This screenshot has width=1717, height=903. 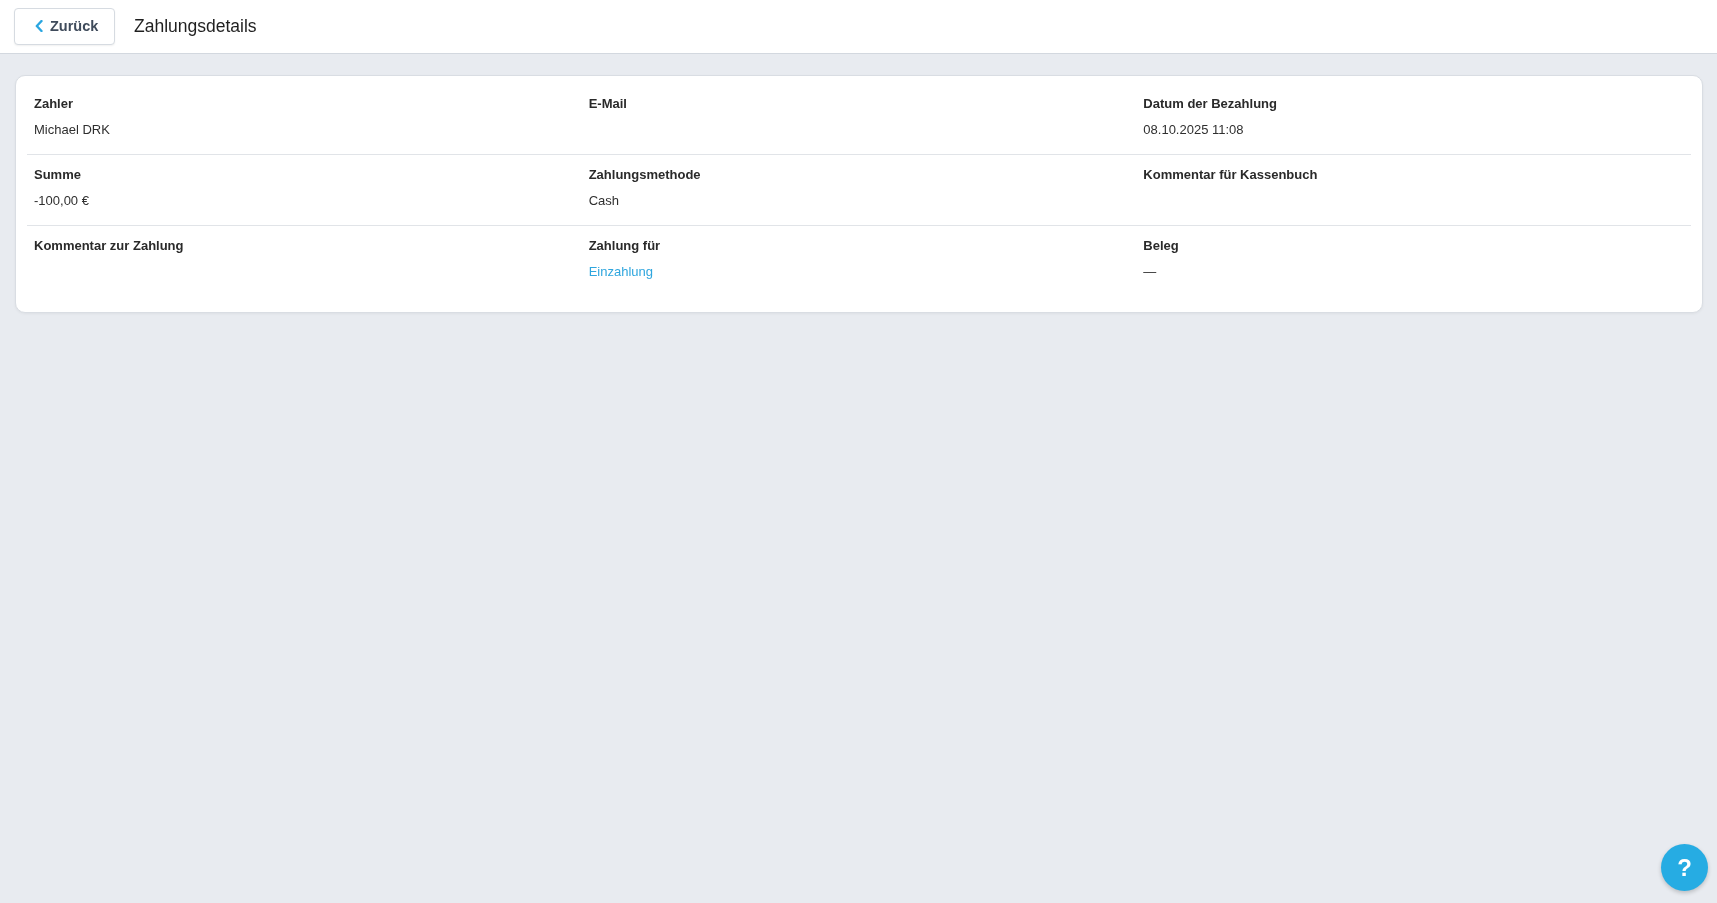 I want to click on chevron-left-icon, so click(x=39, y=26).